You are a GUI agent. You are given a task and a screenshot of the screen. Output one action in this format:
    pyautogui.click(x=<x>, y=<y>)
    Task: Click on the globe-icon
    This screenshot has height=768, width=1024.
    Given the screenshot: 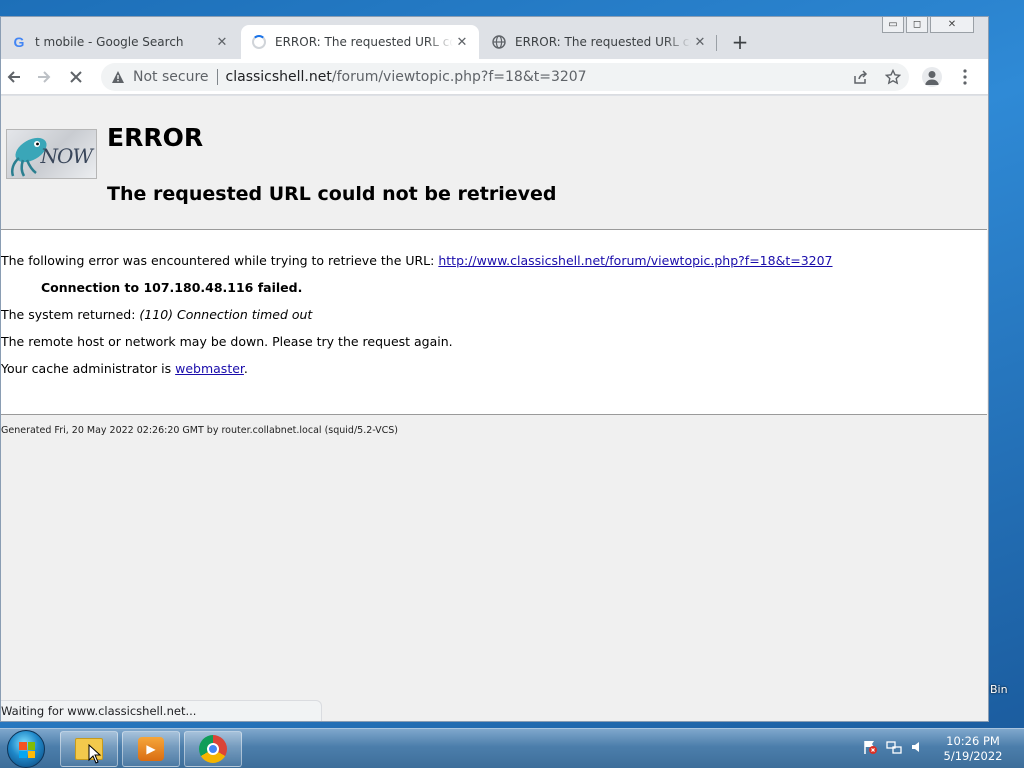 What is the action you would take?
    pyautogui.click(x=499, y=42)
    